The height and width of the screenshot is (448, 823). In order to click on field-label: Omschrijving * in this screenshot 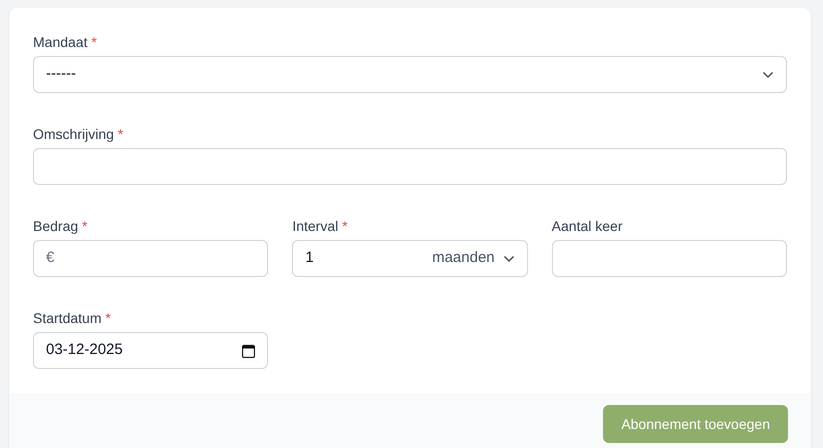, I will do `click(78, 134)`.